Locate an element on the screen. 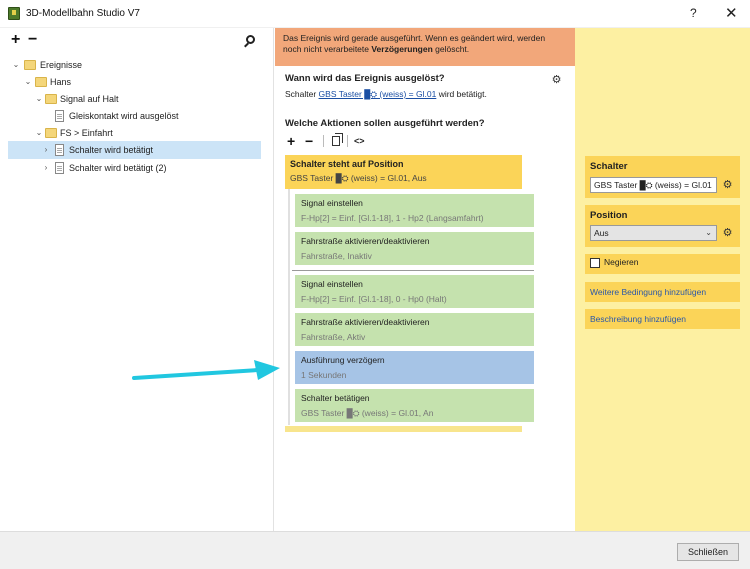 The image size is (750, 569). position-label: Position is located at coordinates (609, 215).